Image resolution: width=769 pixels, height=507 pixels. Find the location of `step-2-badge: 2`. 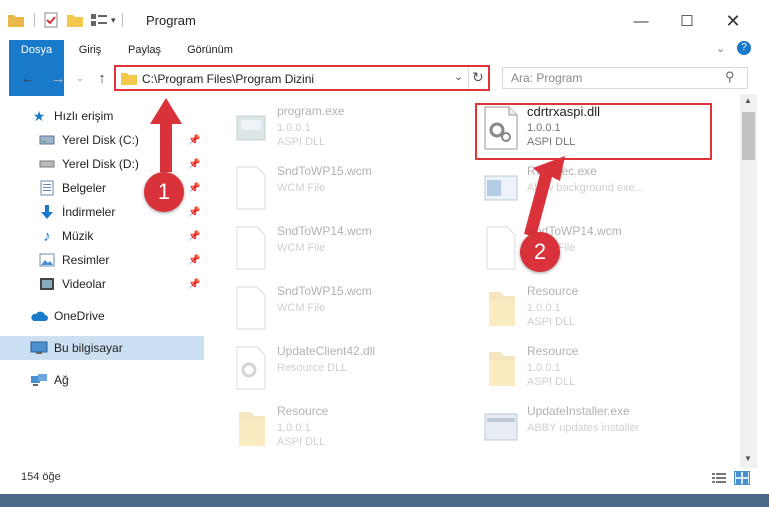

step-2-badge: 2 is located at coordinates (540, 252).